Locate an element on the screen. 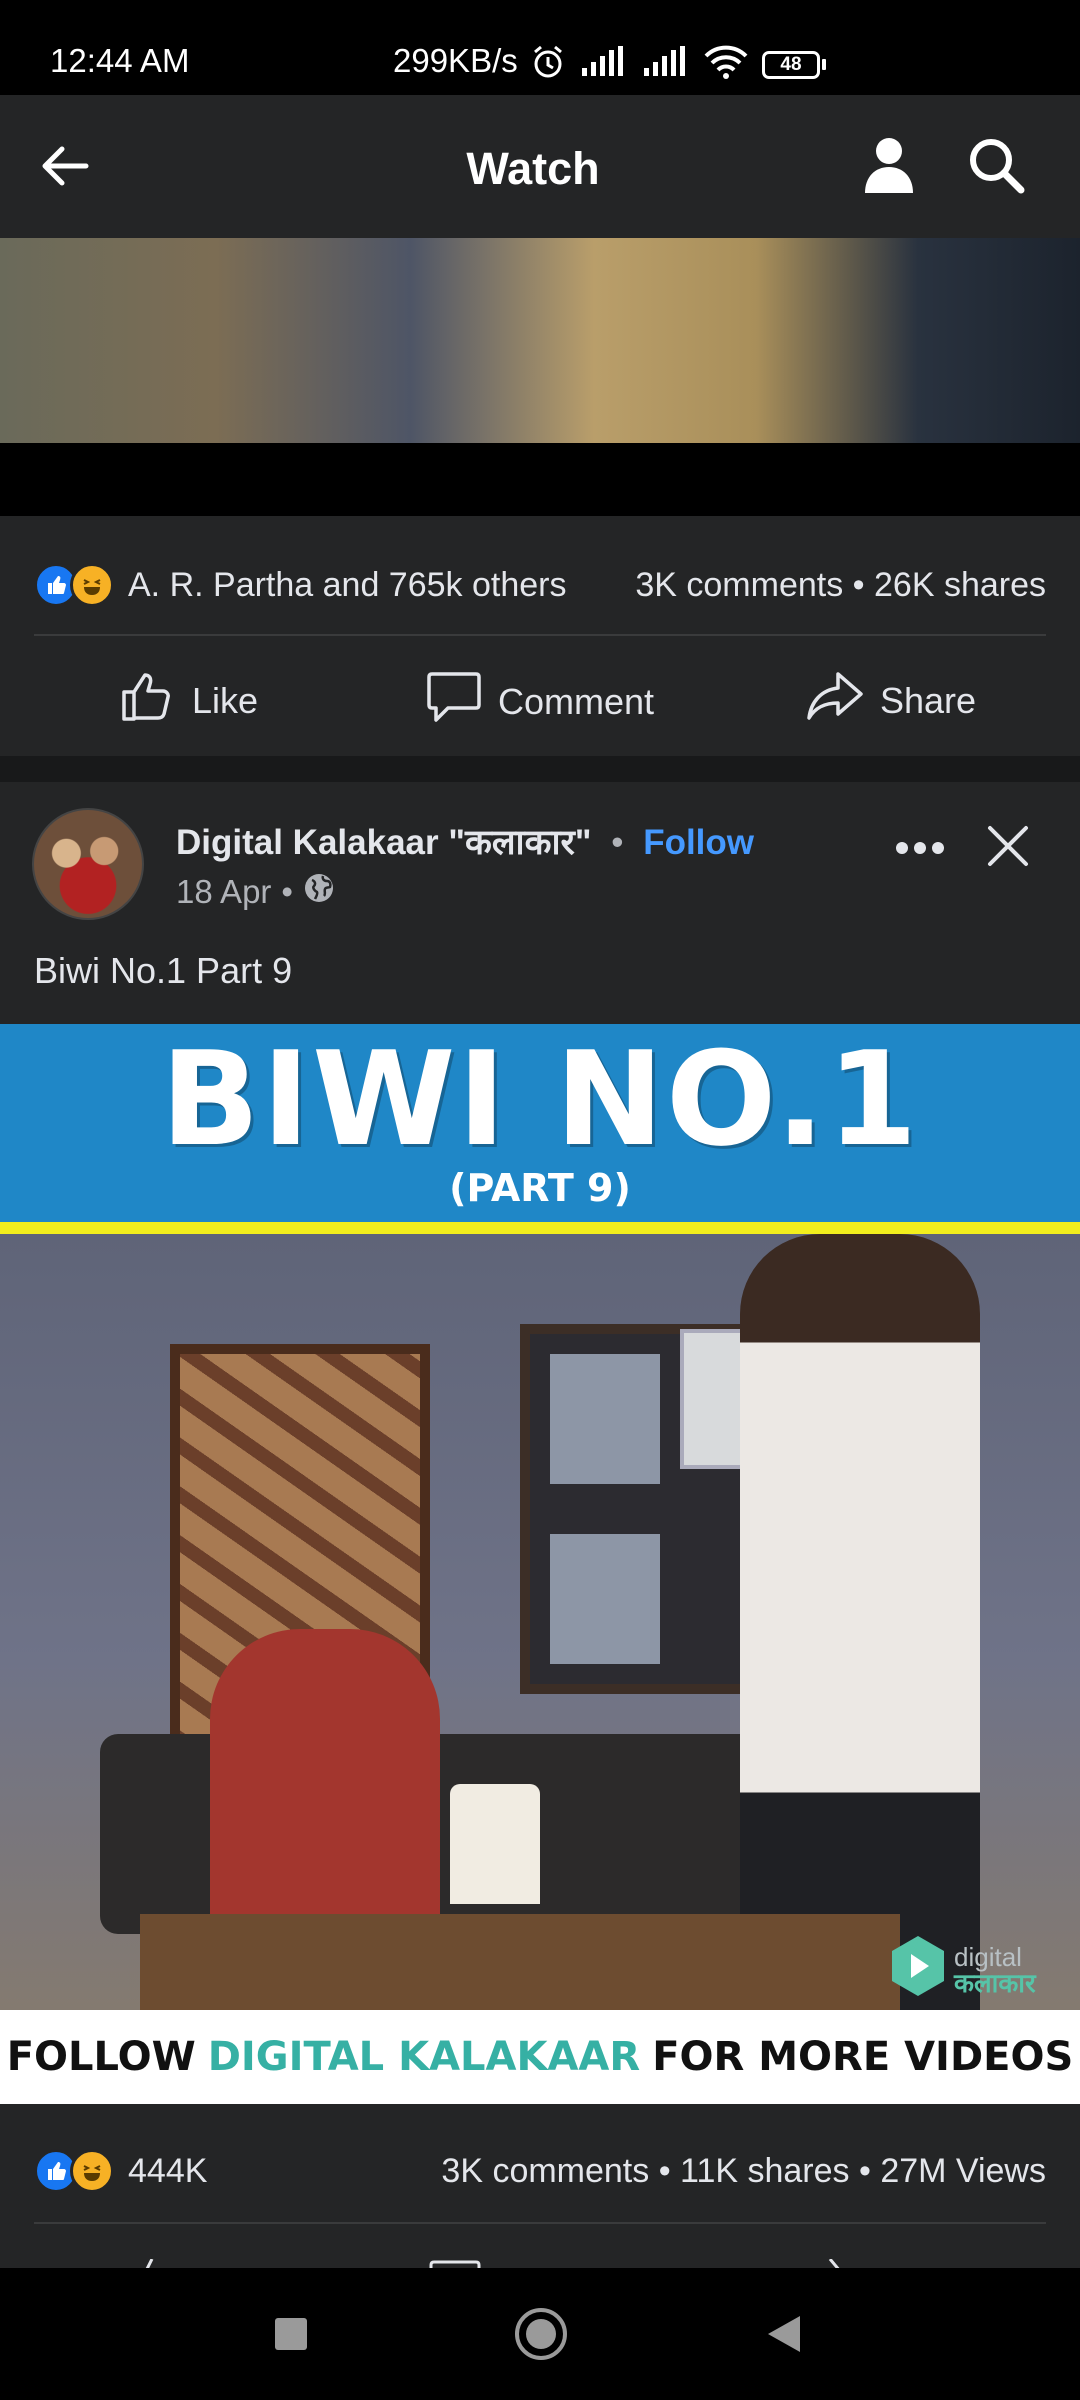 The width and height of the screenshot is (1080, 2400). status-icons: 48 is located at coordinates (678, 64).